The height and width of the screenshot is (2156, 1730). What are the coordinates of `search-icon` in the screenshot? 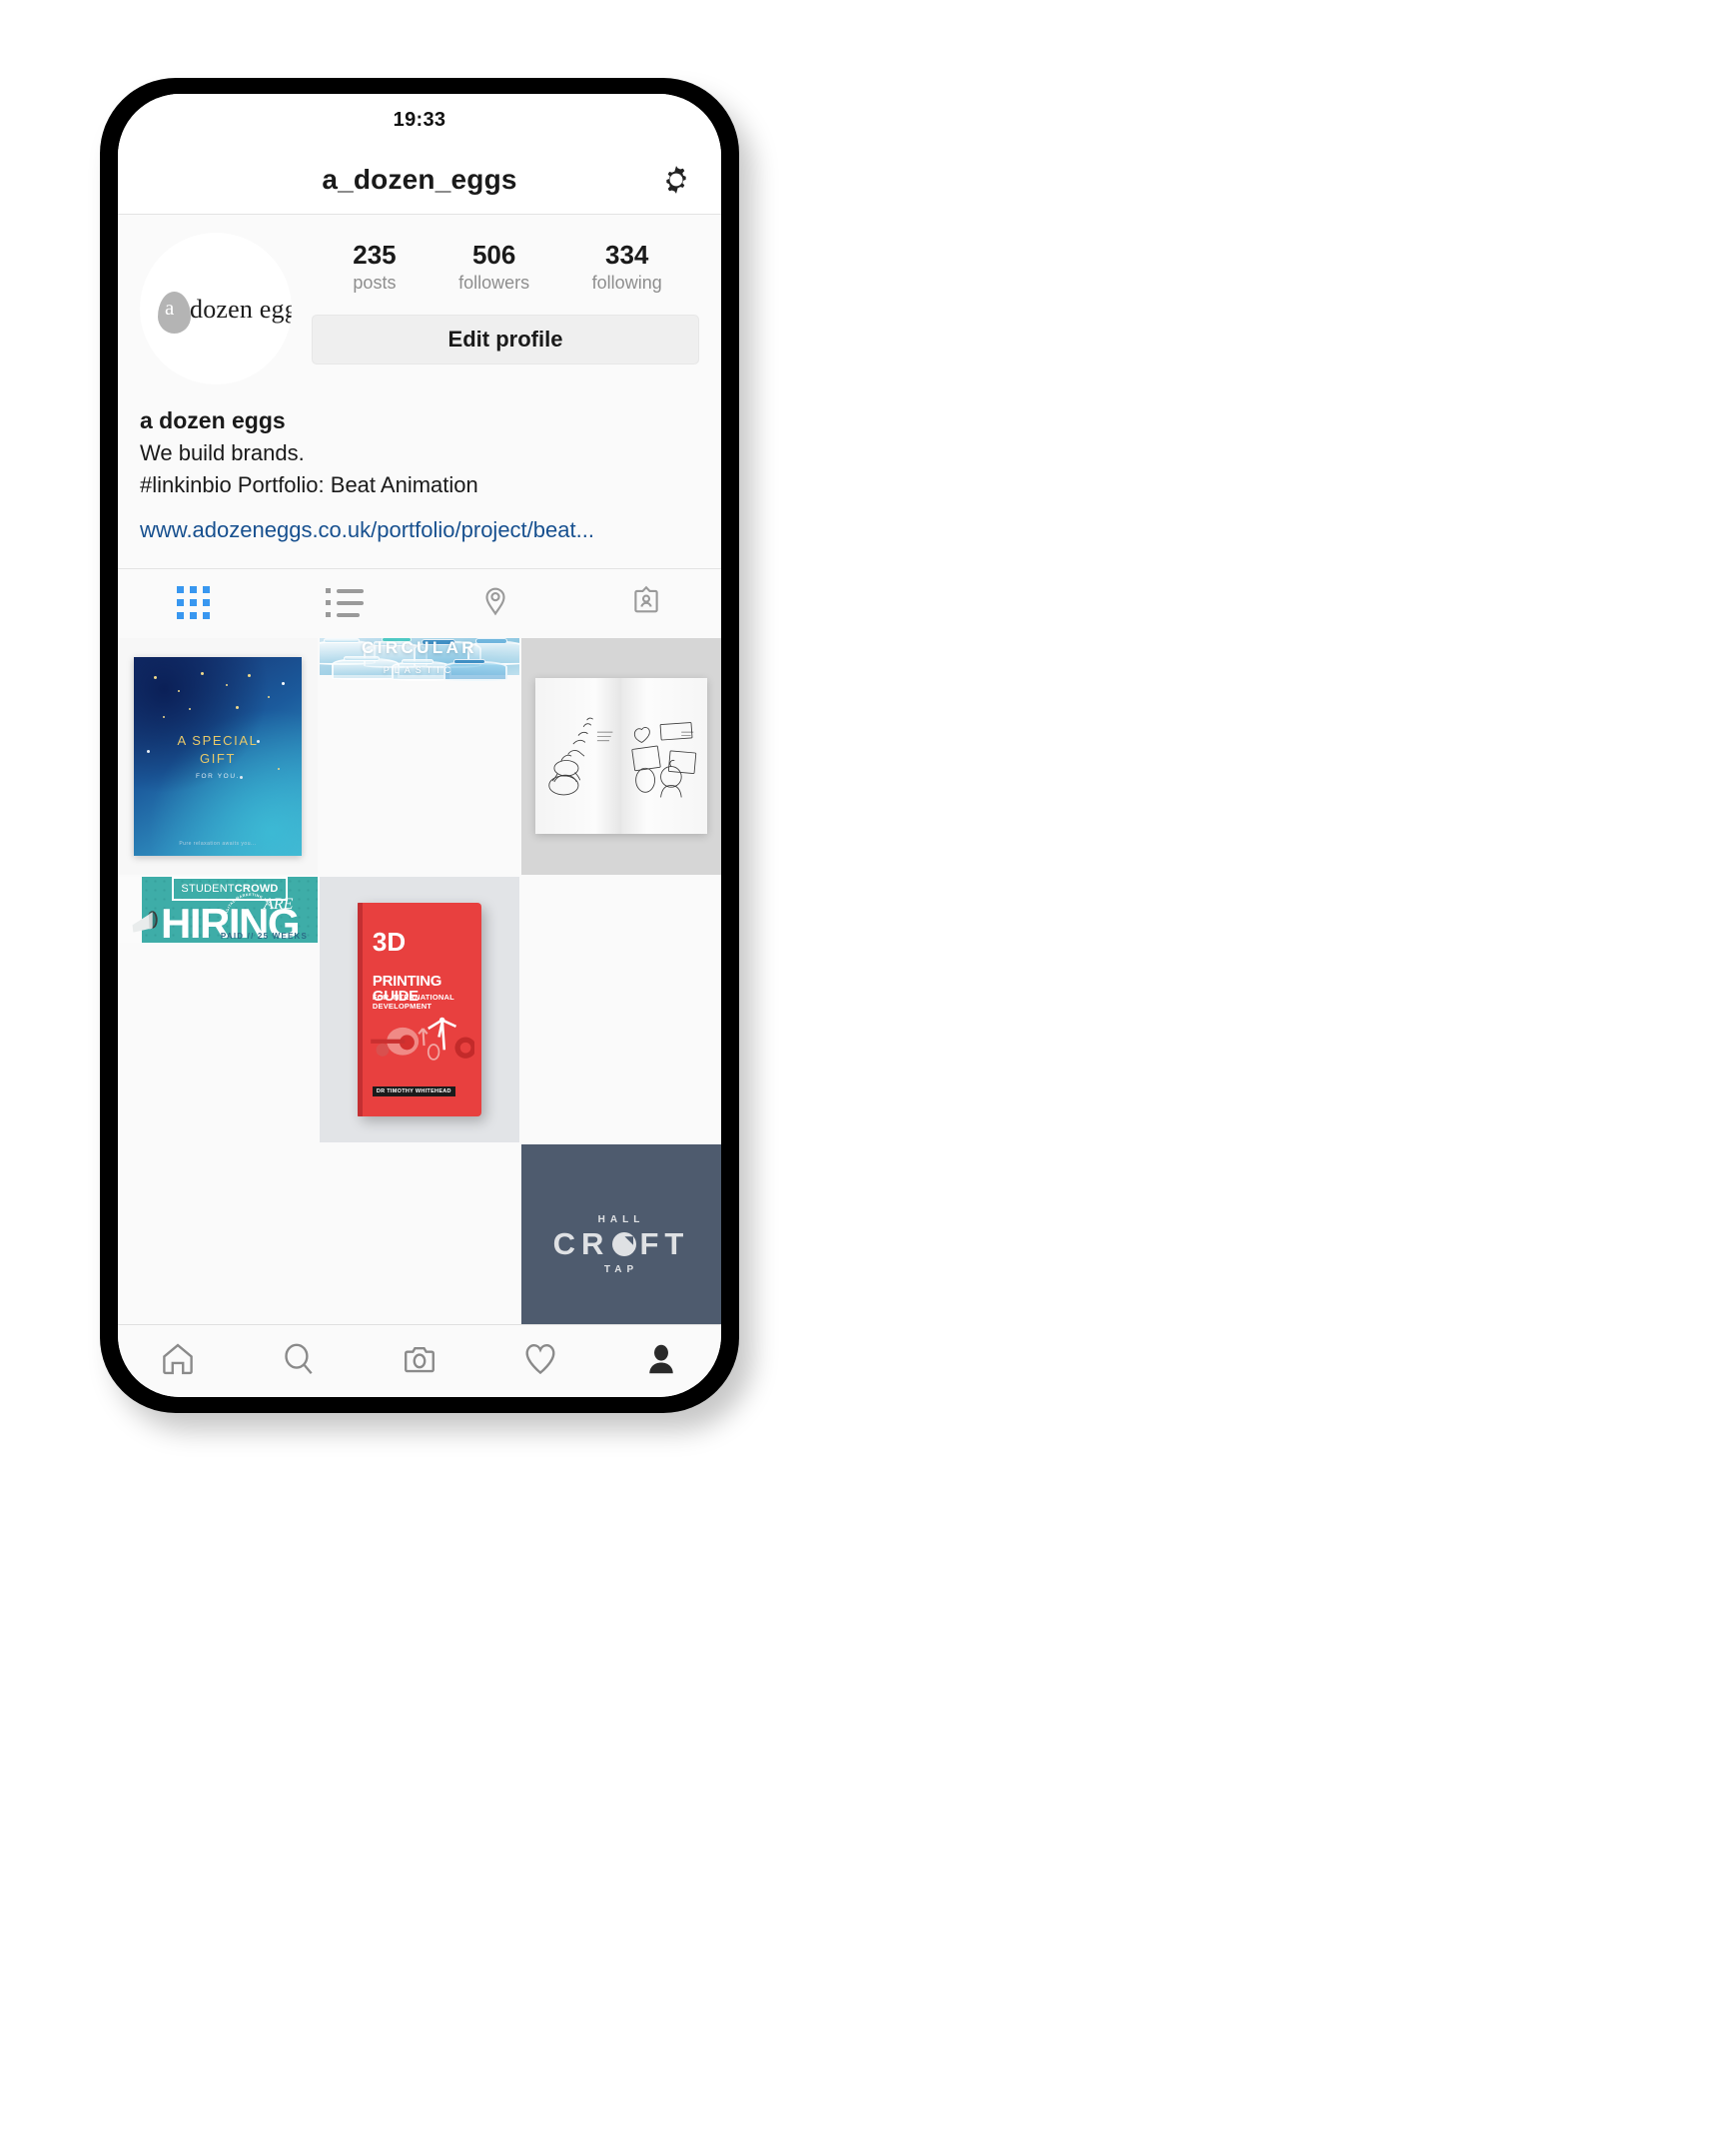 It's located at (299, 1361).